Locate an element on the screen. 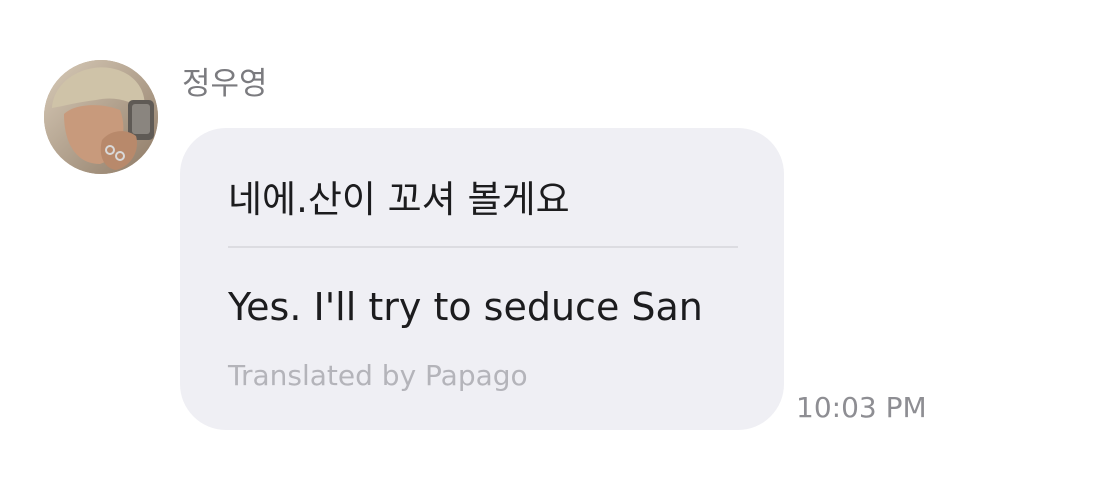  message-timestamp: 10:03 PM is located at coordinates (861, 407).